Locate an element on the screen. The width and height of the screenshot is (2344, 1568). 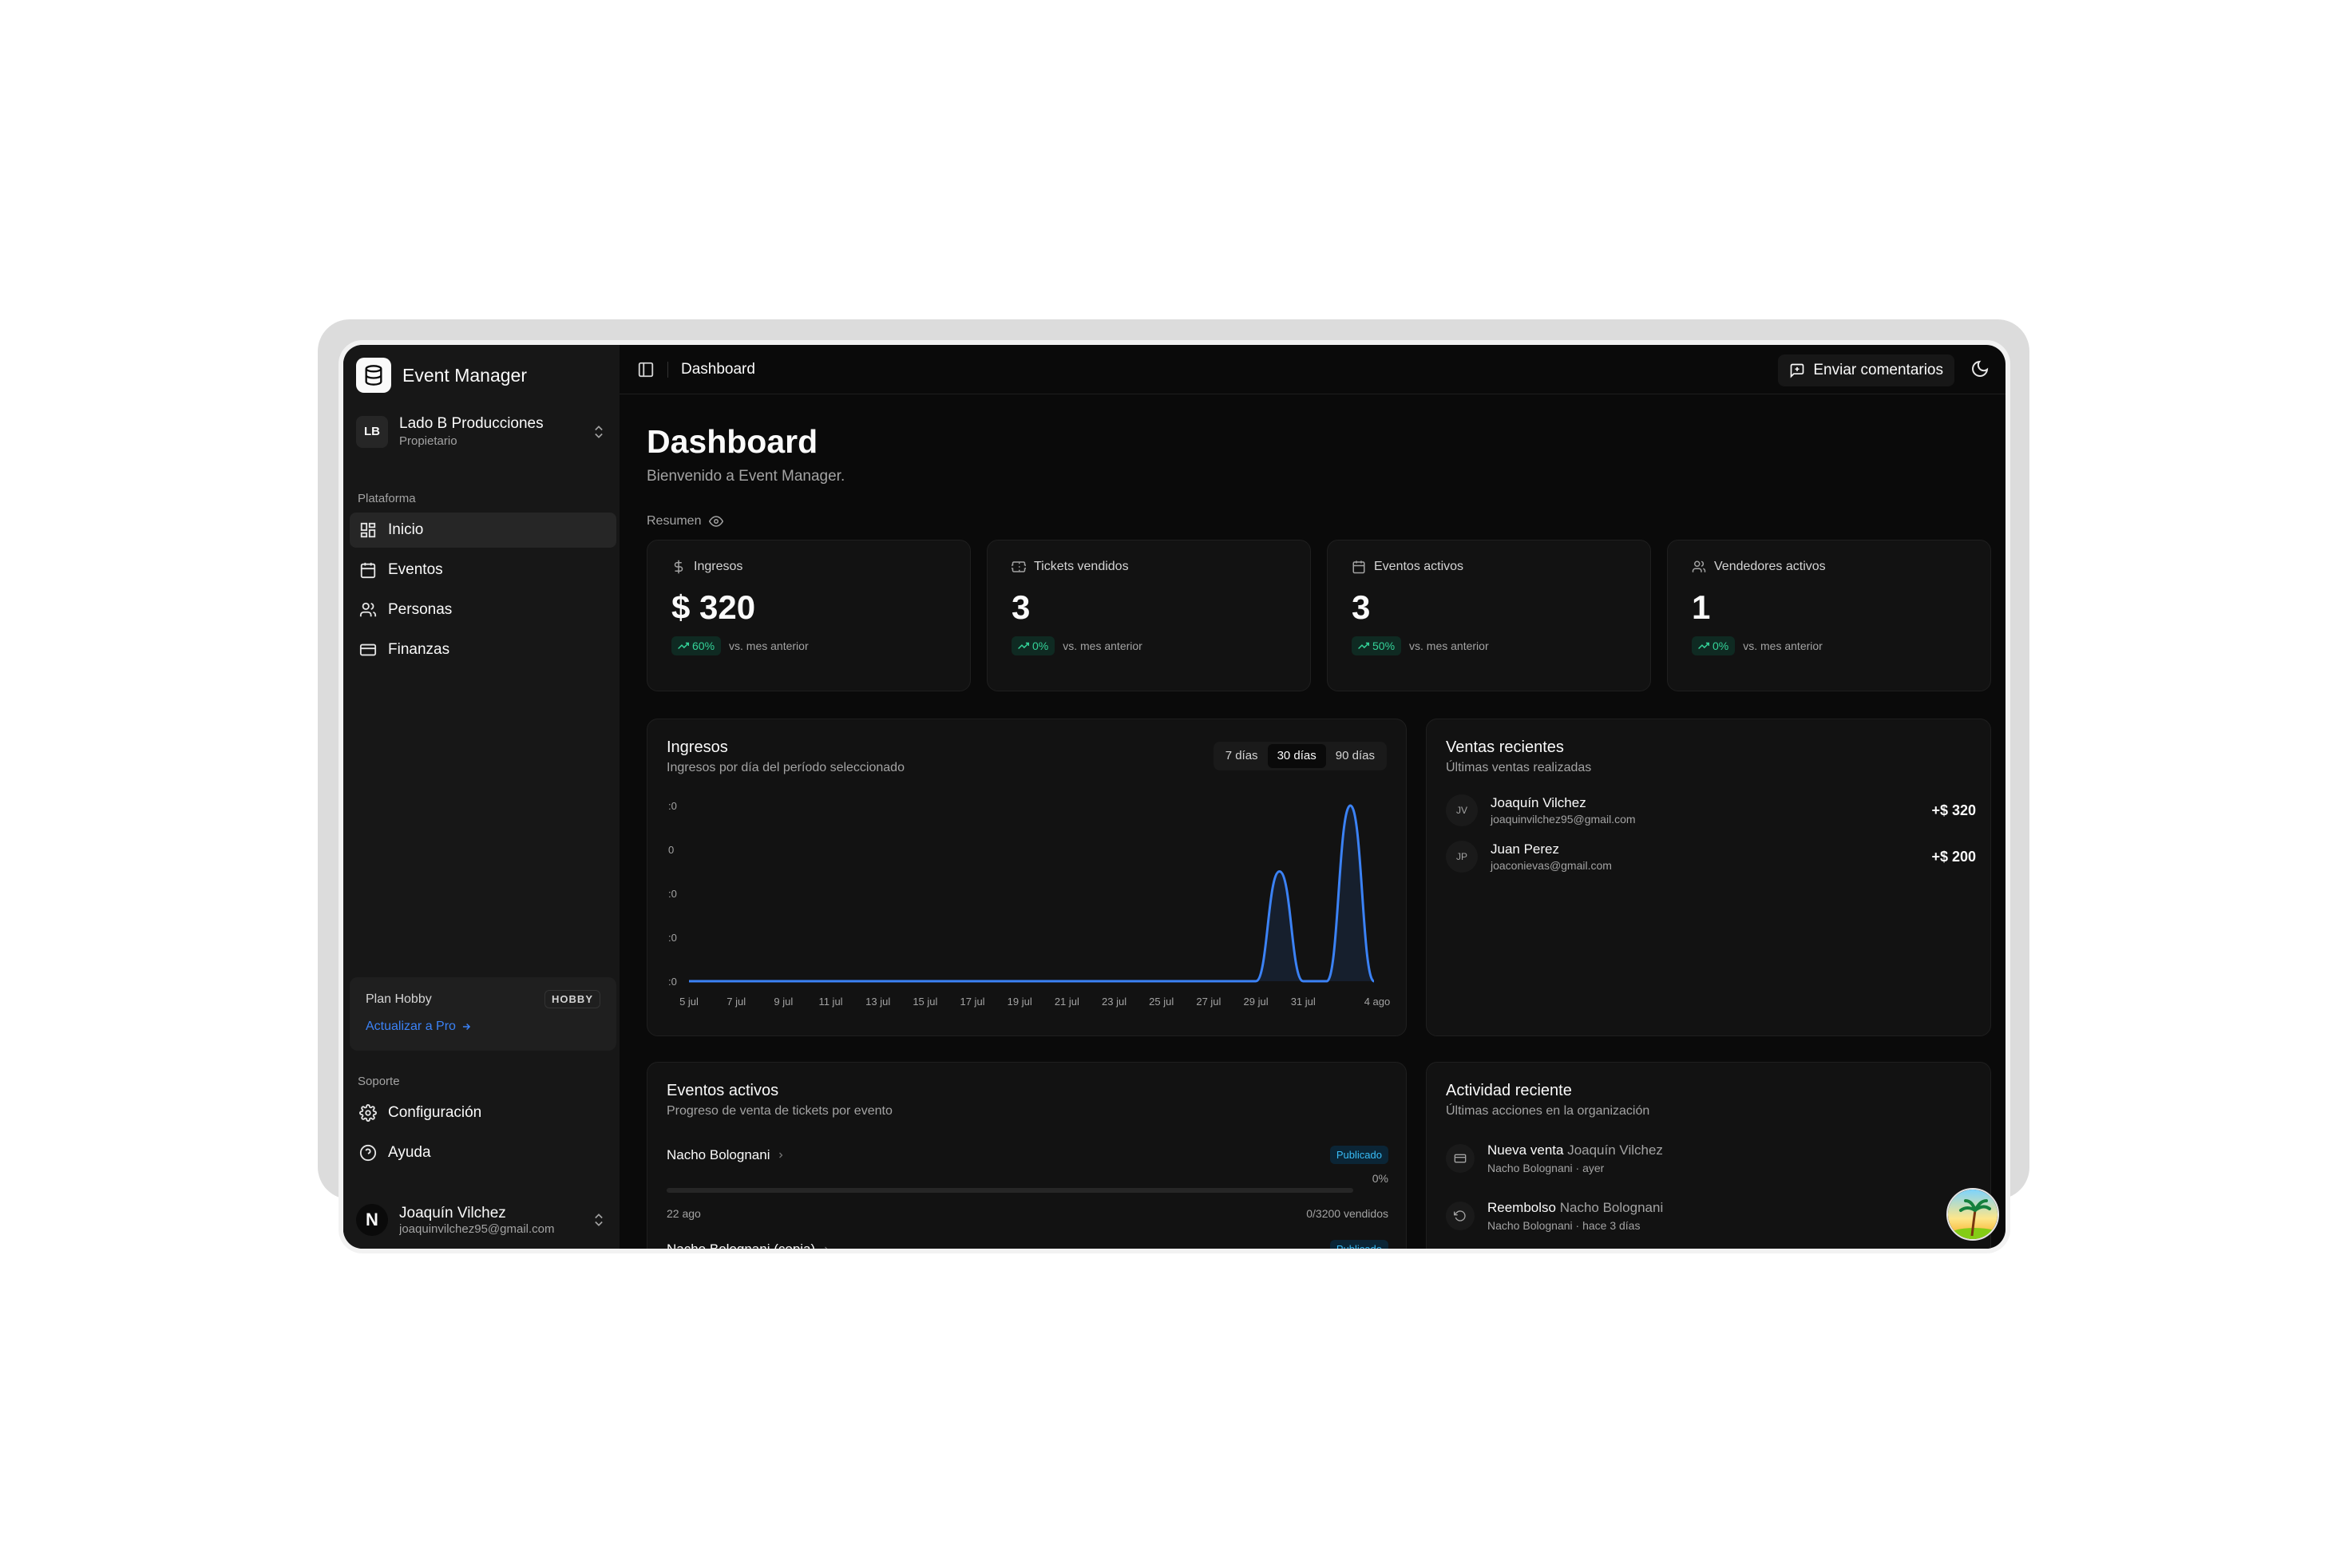
brand: Event Manager is located at coordinates (441, 376).